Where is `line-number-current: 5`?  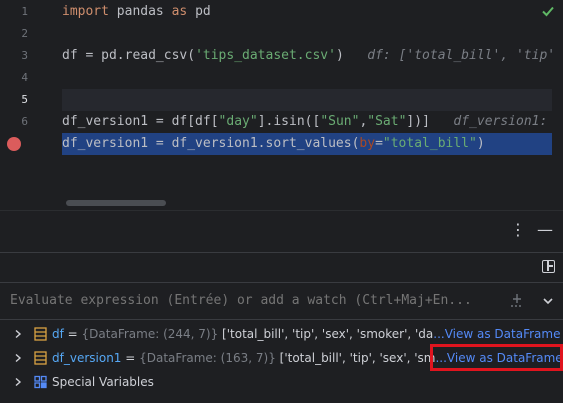
line-number-current: 5 is located at coordinates (24, 99).